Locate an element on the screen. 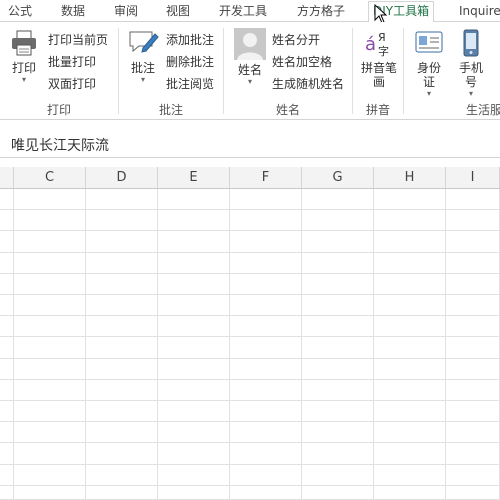 The image size is (500, 500). phone-number-button: 手机 号 ▾ is located at coordinates (471, 63).